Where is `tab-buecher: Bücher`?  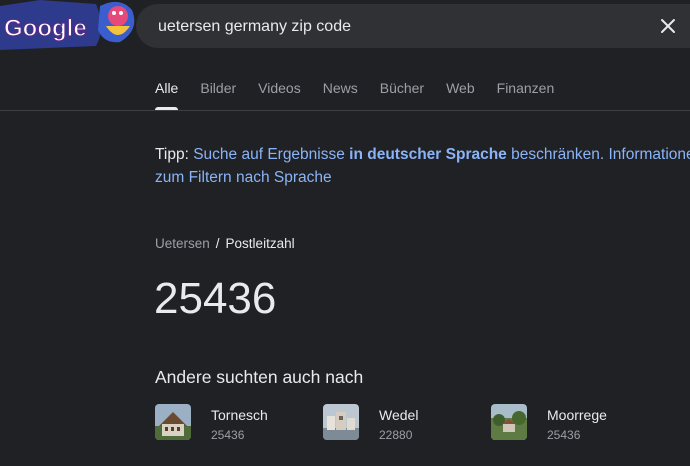
tab-buecher: Bücher is located at coordinates (402, 95).